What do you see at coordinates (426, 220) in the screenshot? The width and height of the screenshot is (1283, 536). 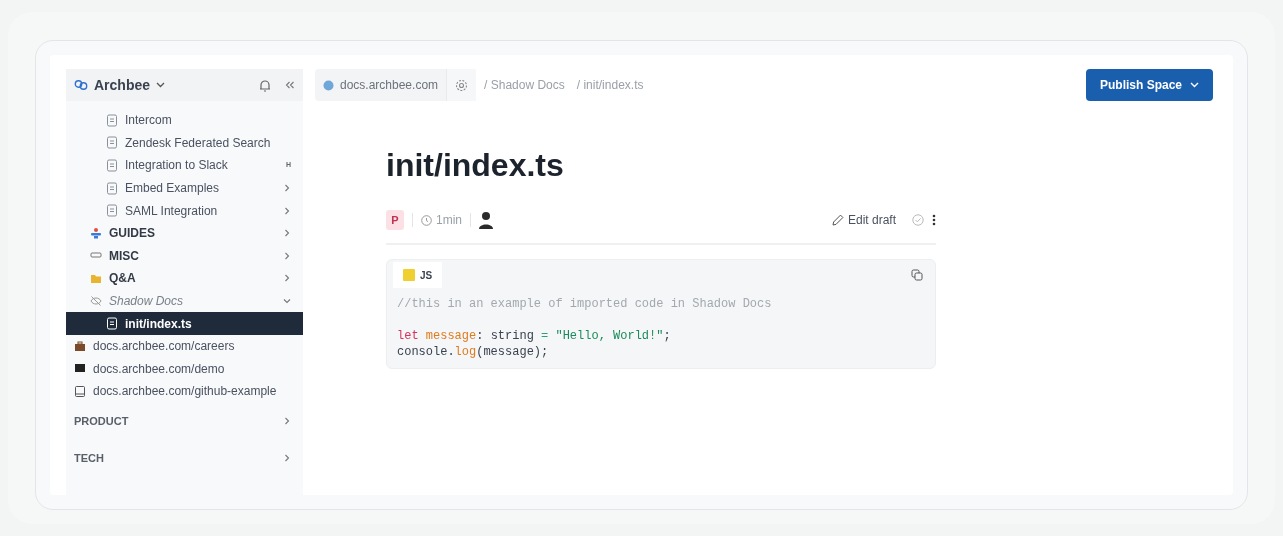 I see `clock-icon` at bounding box center [426, 220].